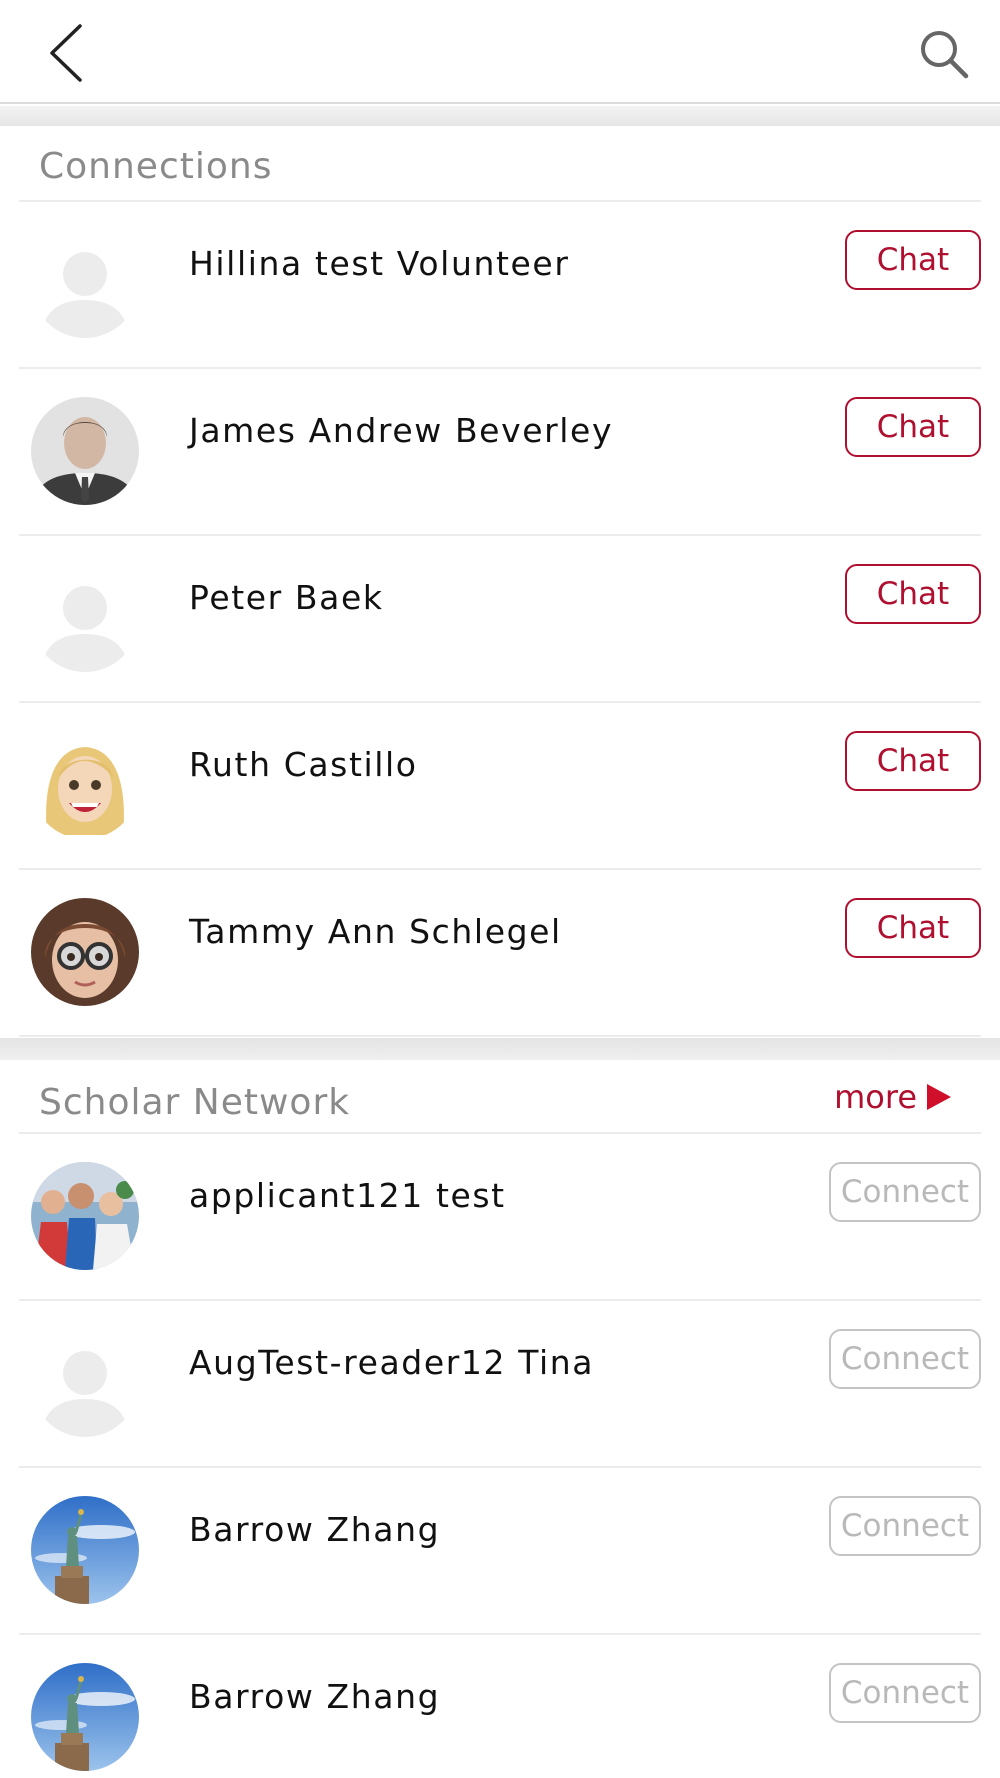 This screenshot has width=1000, height=1778. What do you see at coordinates (500, 52) in the screenshot?
I see `top-navigation-bar` at bounding box center [500, 52].